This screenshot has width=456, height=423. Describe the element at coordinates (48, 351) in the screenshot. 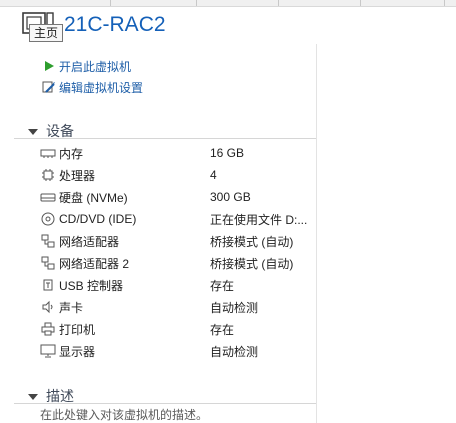

I see `monitor-icon` at that location.